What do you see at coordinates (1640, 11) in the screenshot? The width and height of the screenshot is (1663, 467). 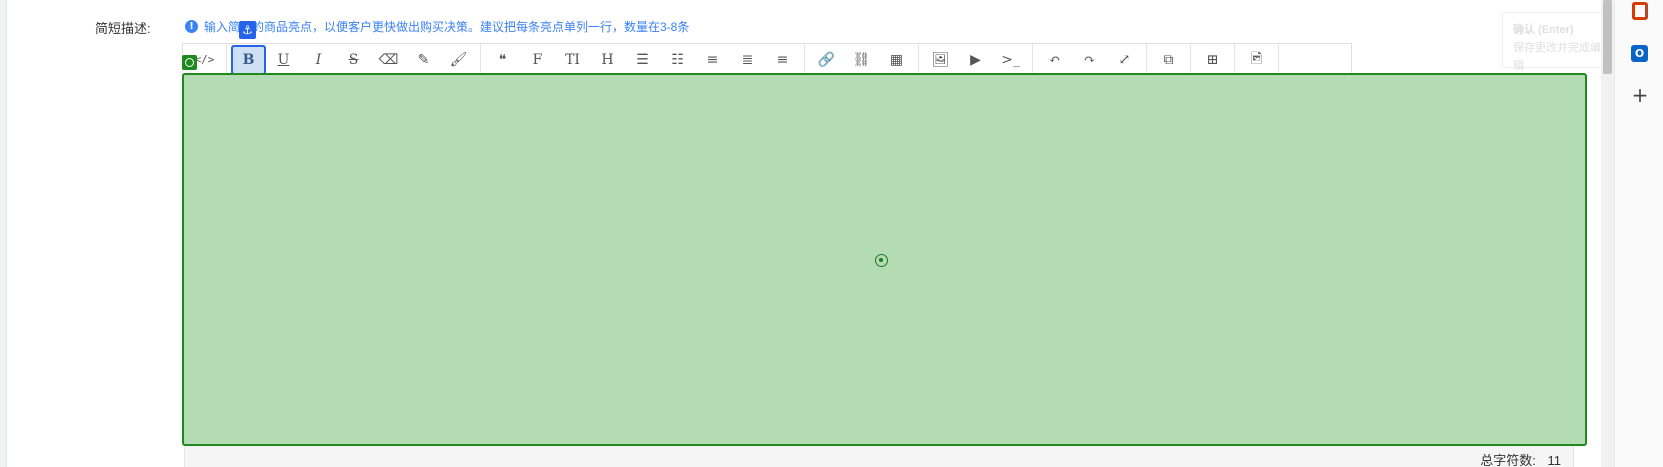 I see `office-icon` at bounding box center [1640, 11].